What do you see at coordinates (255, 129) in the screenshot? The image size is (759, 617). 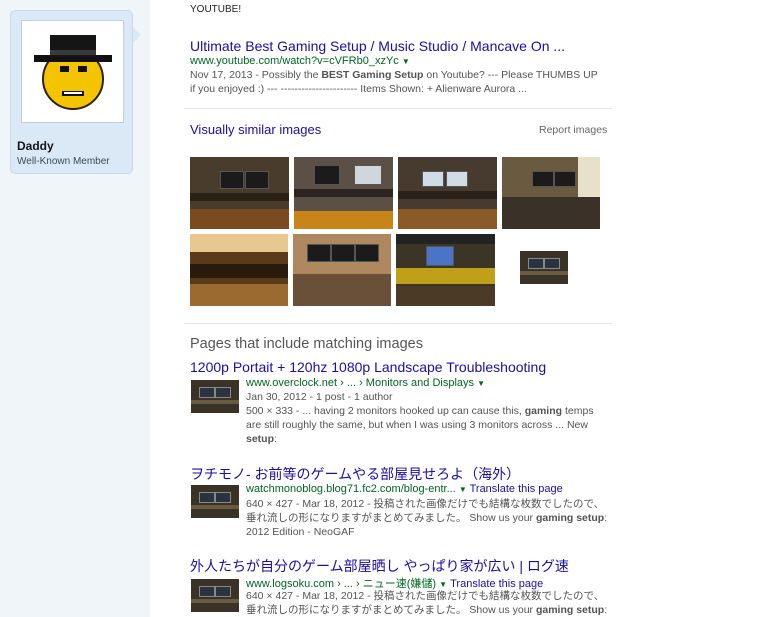 I see `visually-similar-title: Visually similar images` at bounding box center [255, 129].